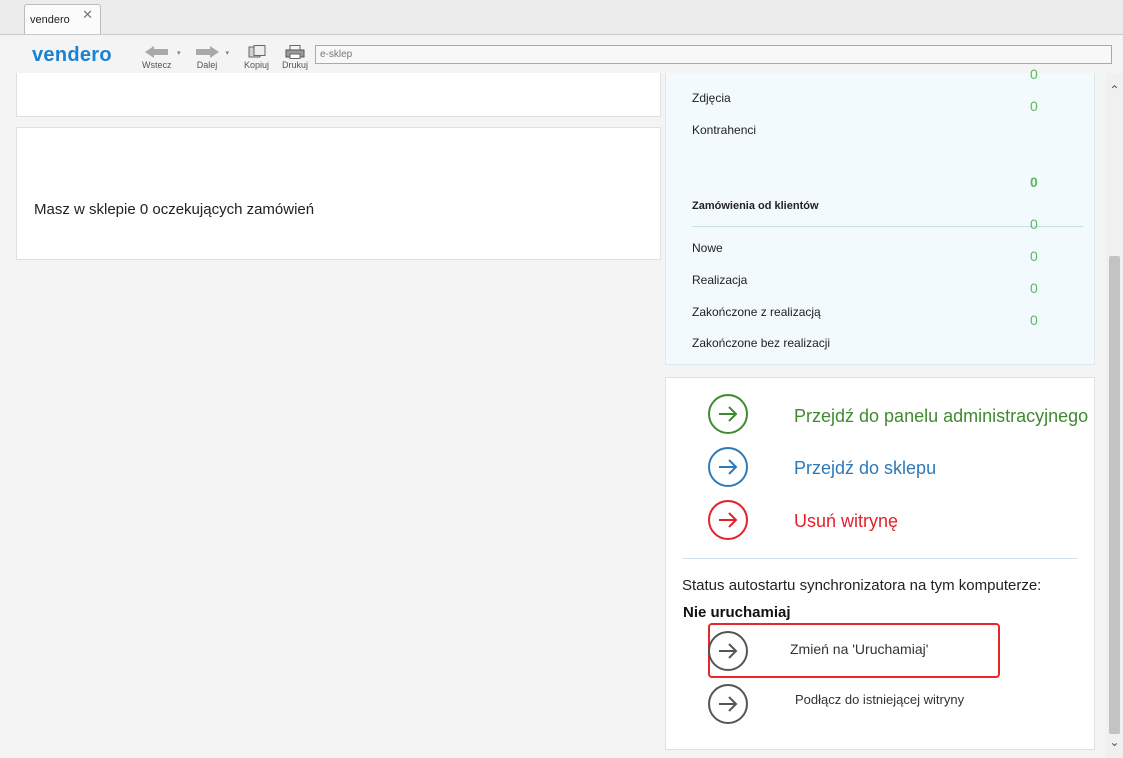 This screenshot has height=758, width=1123. Describe the element at coordinates (756, 312) in the screenshot. I see `order-label-completed: Zakończone z realizacją` at that location.